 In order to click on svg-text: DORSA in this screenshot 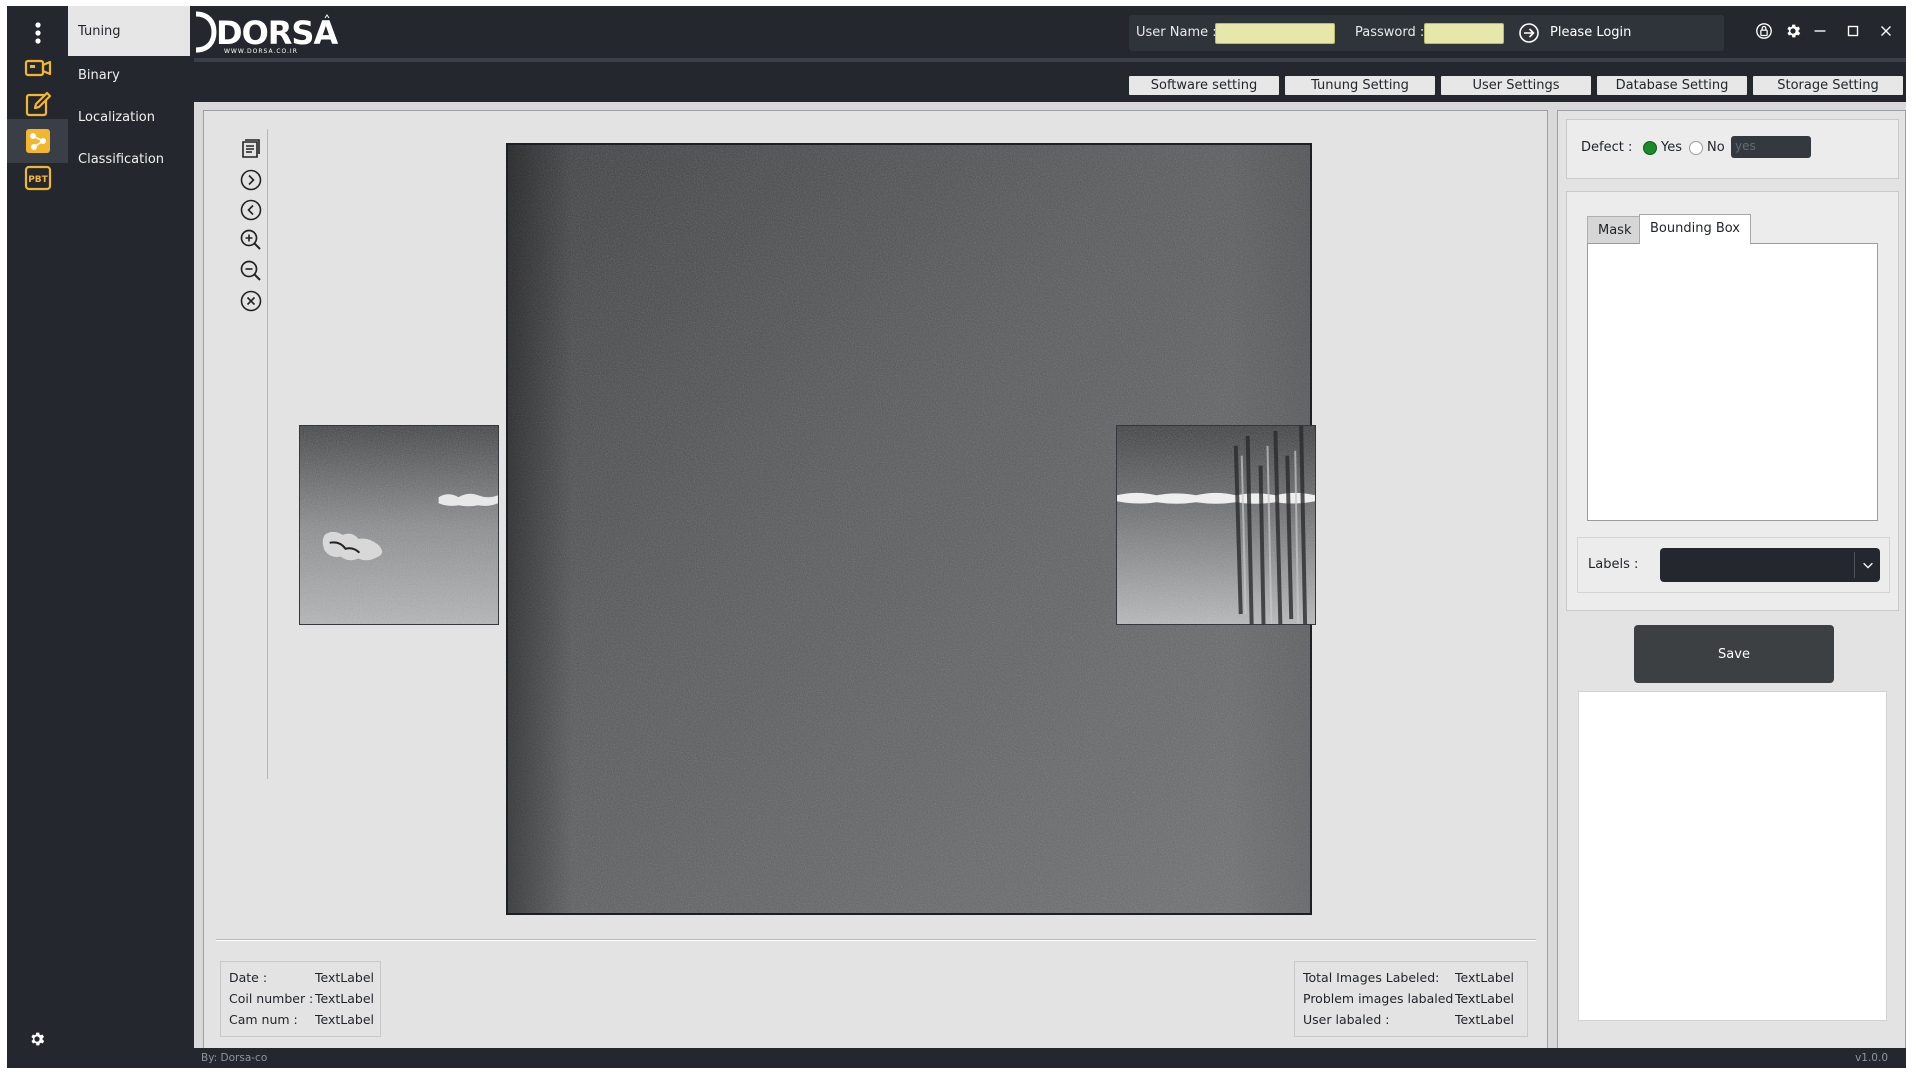, I will do `click(277, 33)`.